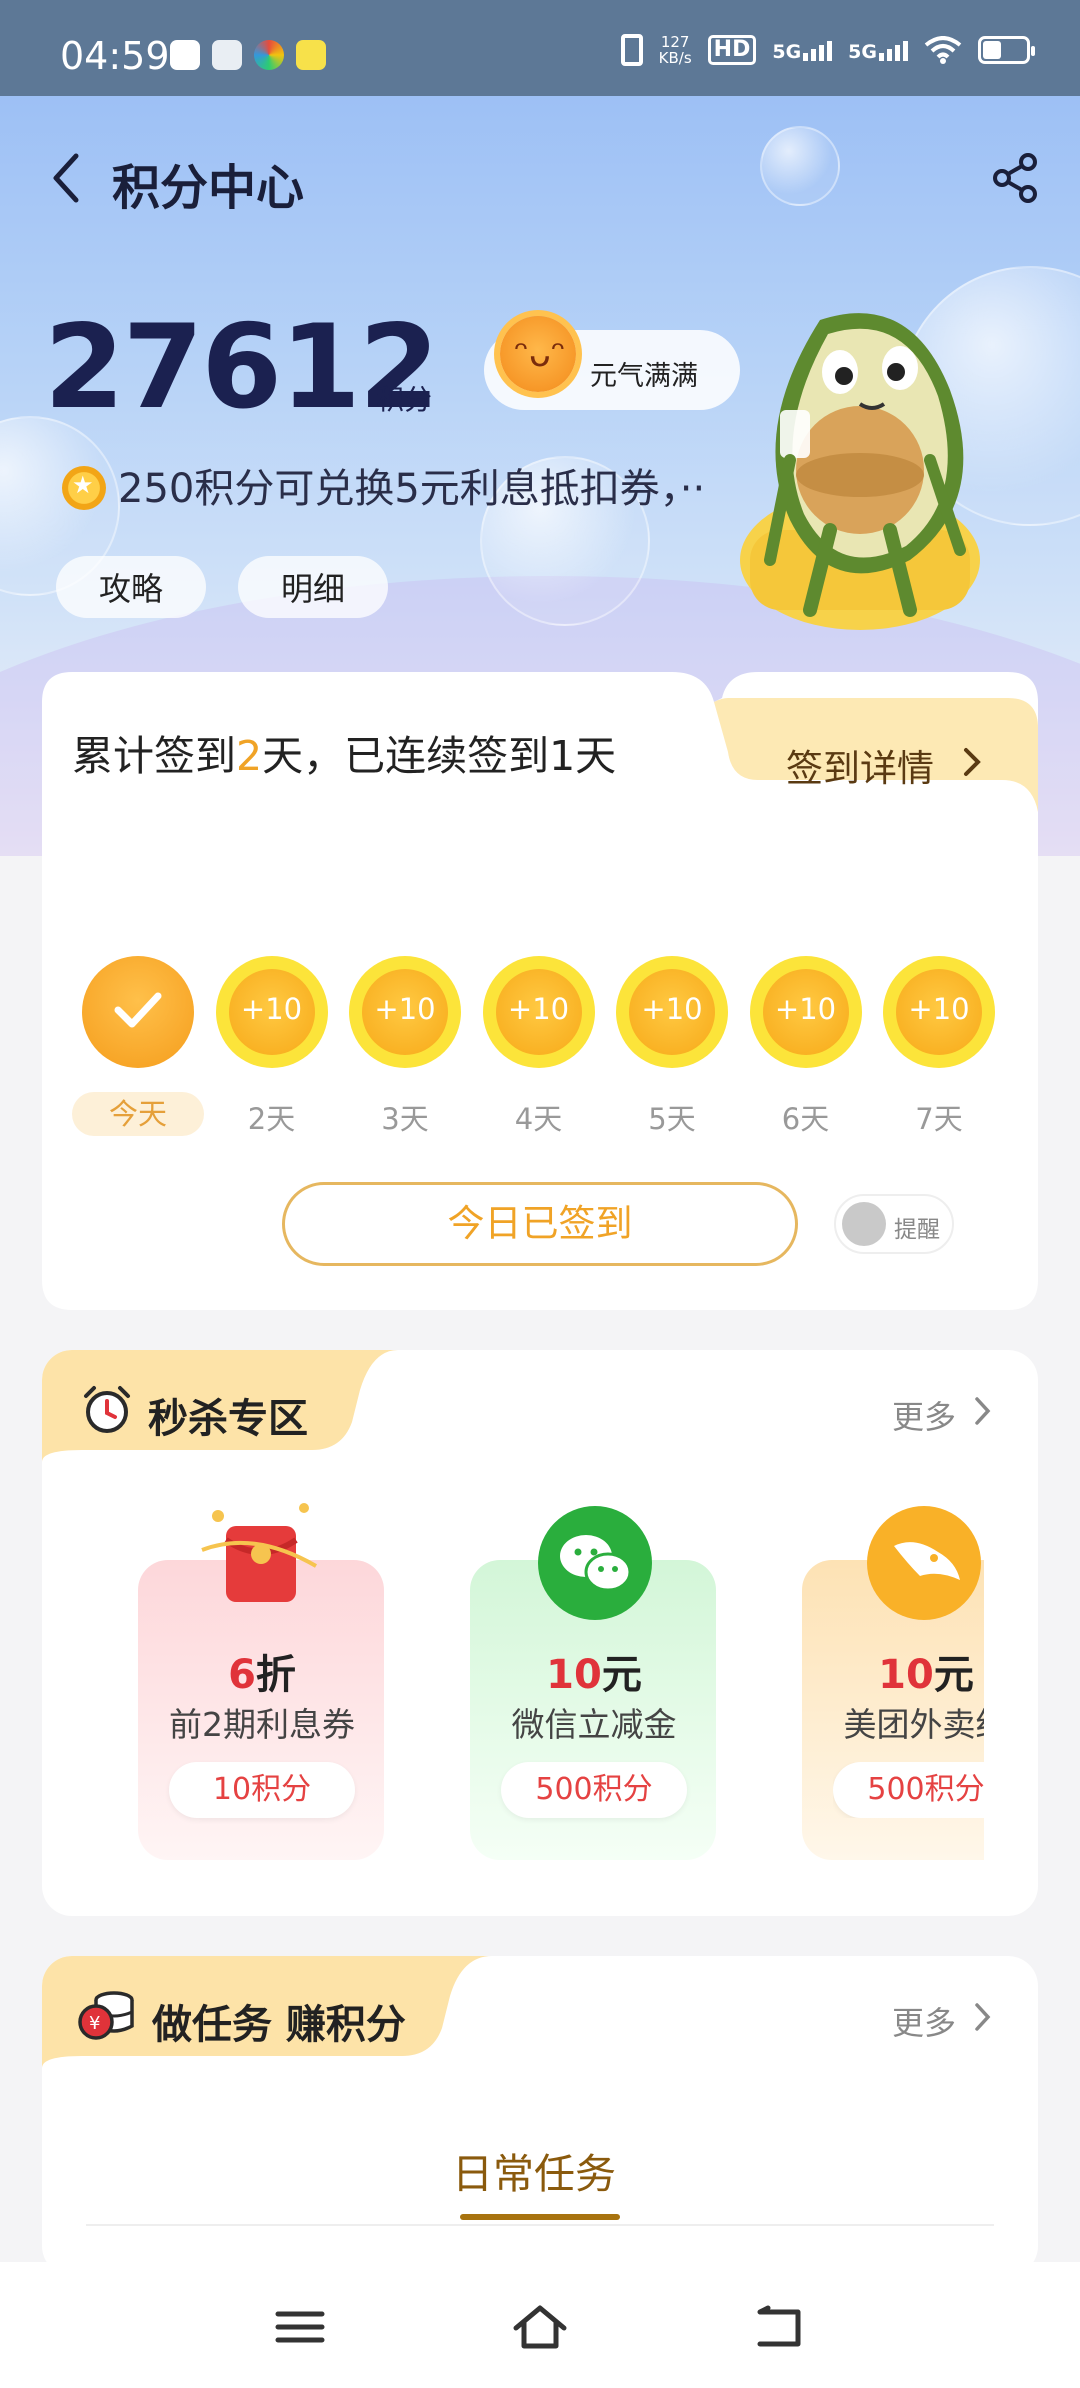 This screenshot has height=2388, width=1080. I want to click on vibrate-icon, so click(631, 50).